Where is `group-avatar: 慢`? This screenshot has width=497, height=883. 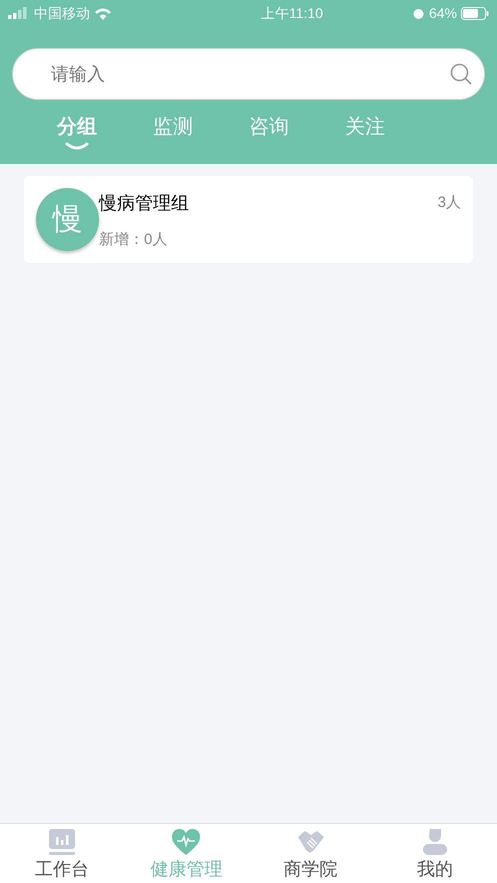
group-avatar: 慢 is located at coordinates (67, 219).